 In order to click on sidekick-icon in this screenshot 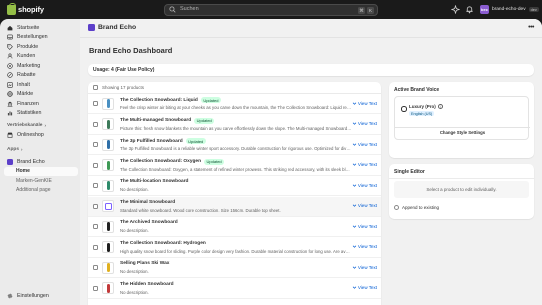, I will do `click(455, 9)`.